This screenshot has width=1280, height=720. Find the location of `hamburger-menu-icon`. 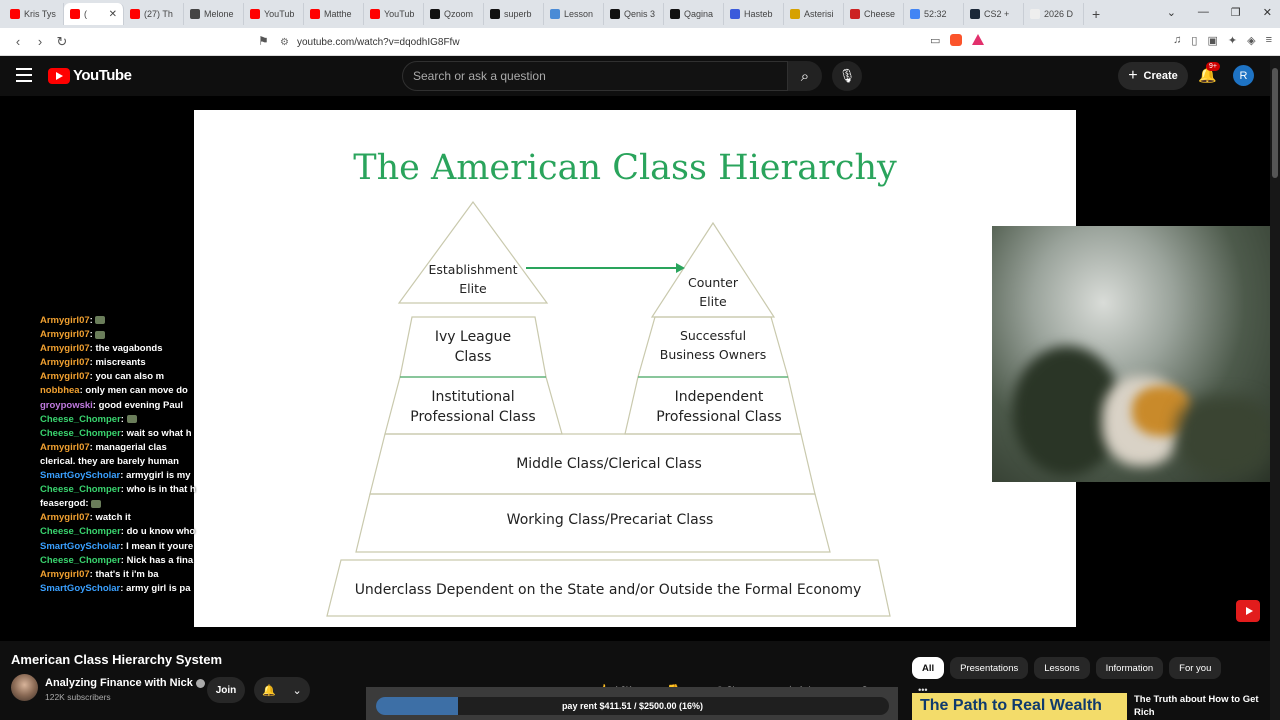

hamburger-menu-icon is located at coordinates (24, 75).